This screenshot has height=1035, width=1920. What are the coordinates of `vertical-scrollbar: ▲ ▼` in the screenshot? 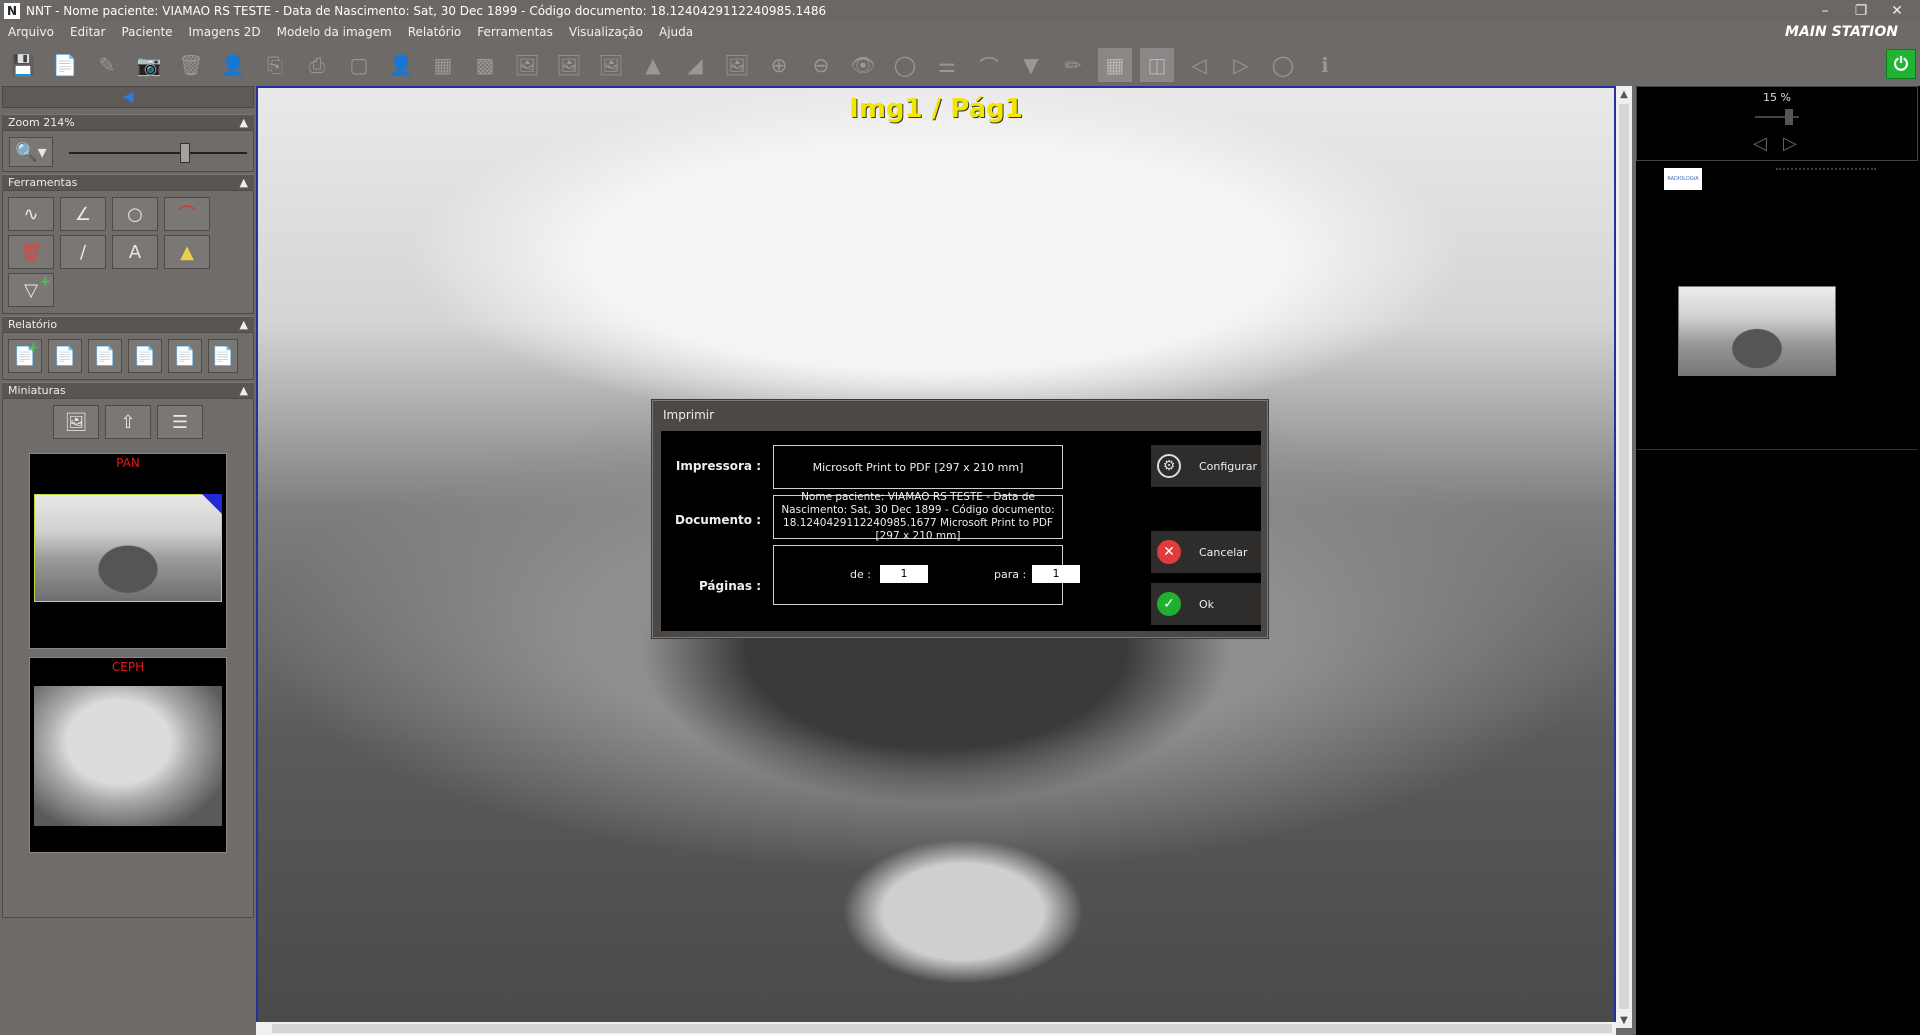 It's located at (1624, 557).